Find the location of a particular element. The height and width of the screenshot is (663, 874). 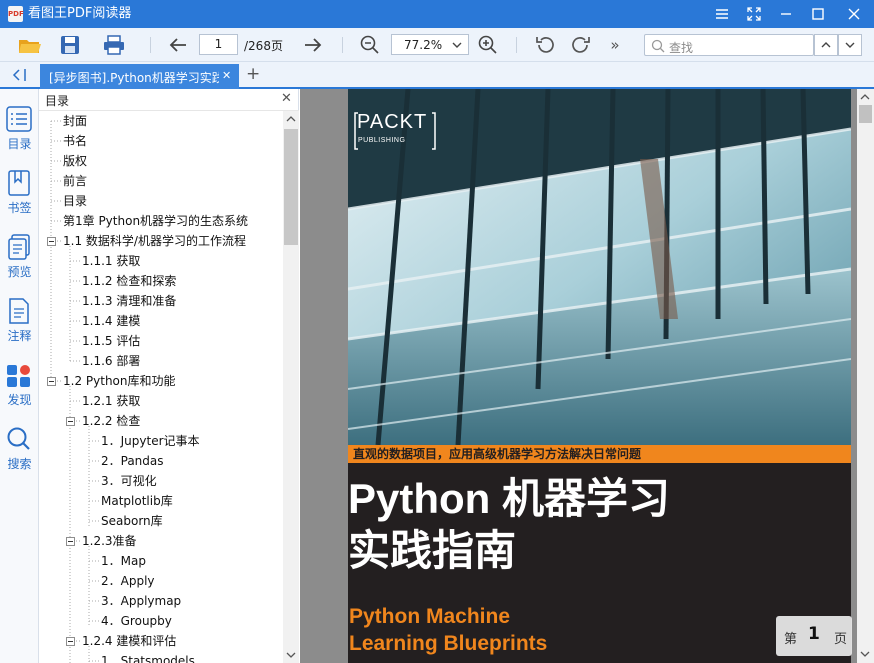

app-logo: PDF is located at coordinates (16, 14).